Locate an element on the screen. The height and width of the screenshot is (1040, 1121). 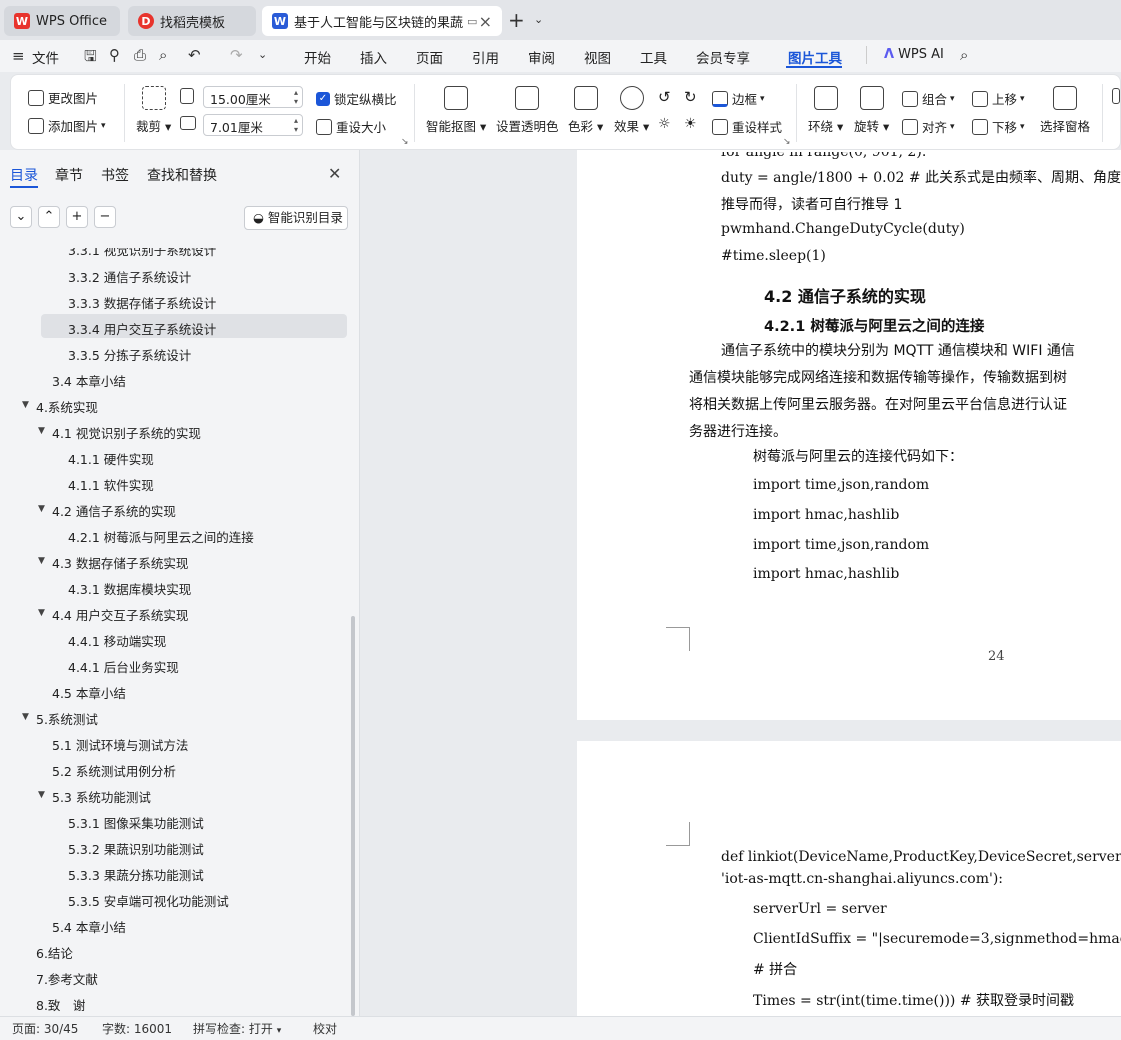
panel-tab-bookmarks: 书签 is located at coordinates (115, 175).